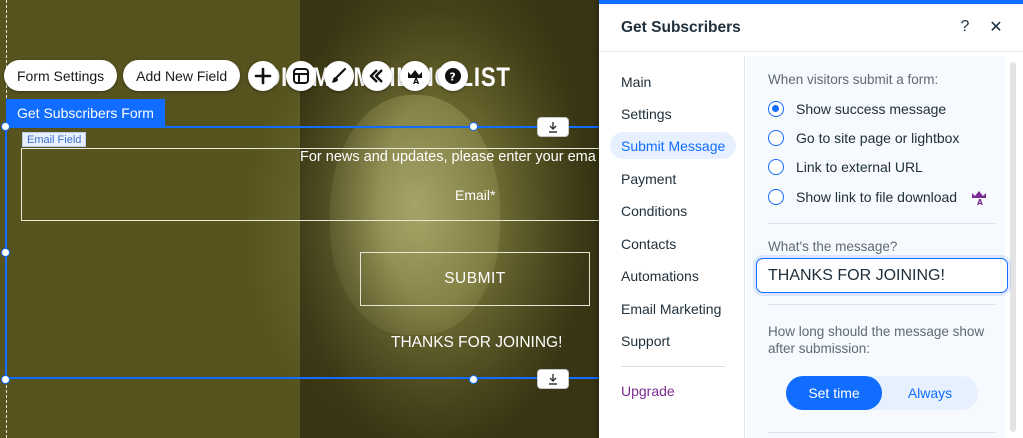 This screenshot has height=438, width=1023. I want to click on nav-item-submit-message: Submit Message, so click(673, 145).